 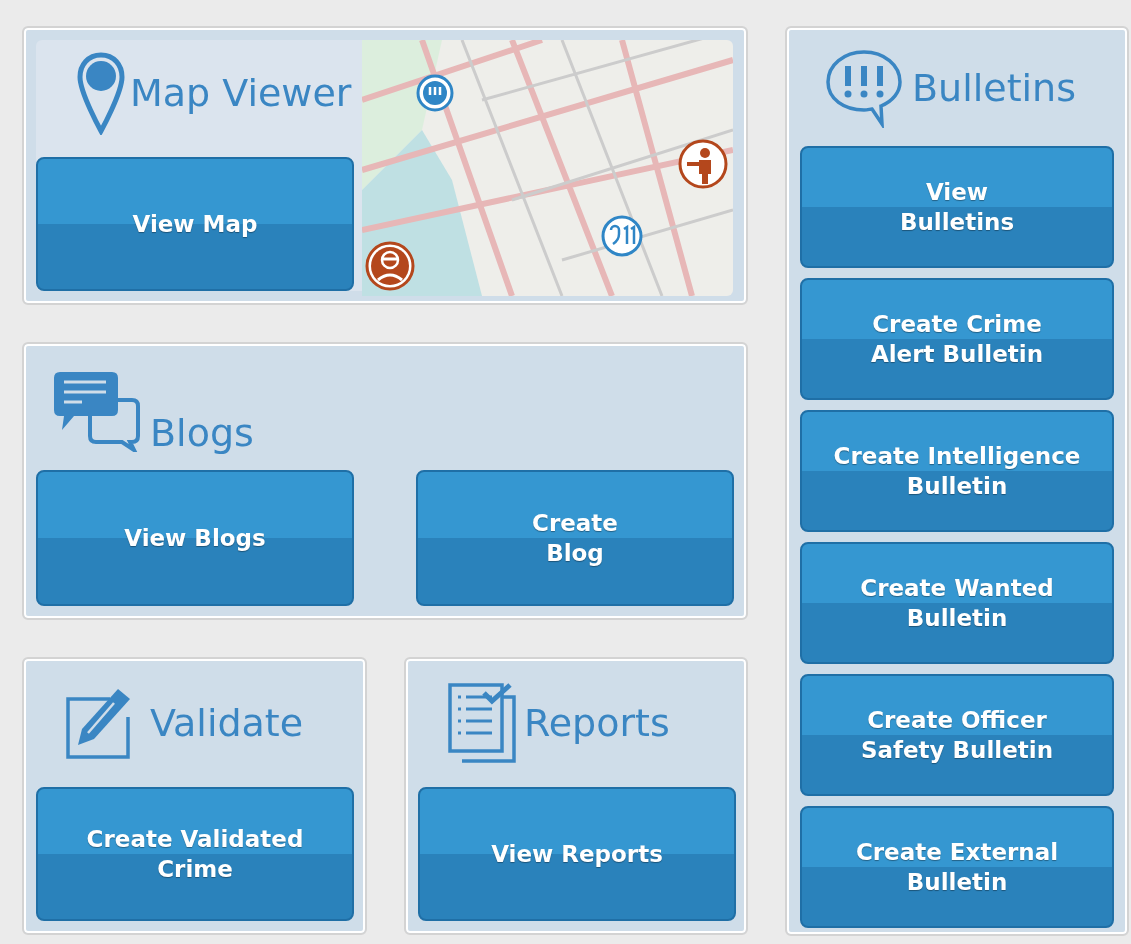 What do you see at coordinates (577, 854) in the screenshot?
I see `action-button: View Reports` at bounding box center [577, 854].